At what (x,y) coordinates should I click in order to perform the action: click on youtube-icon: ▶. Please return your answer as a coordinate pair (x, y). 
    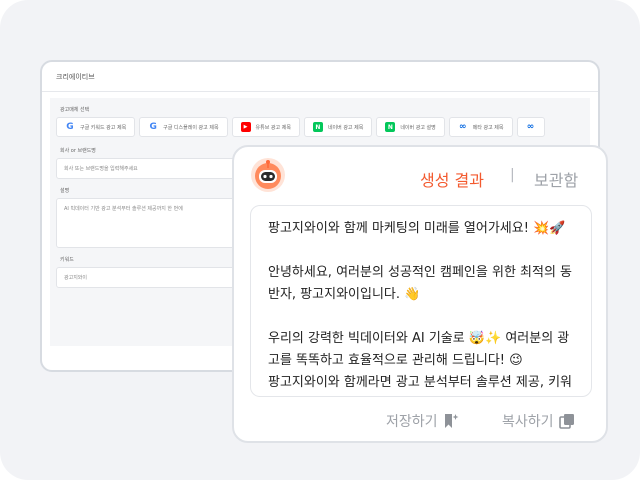
    Looking at the image, I should click on (245, 127).